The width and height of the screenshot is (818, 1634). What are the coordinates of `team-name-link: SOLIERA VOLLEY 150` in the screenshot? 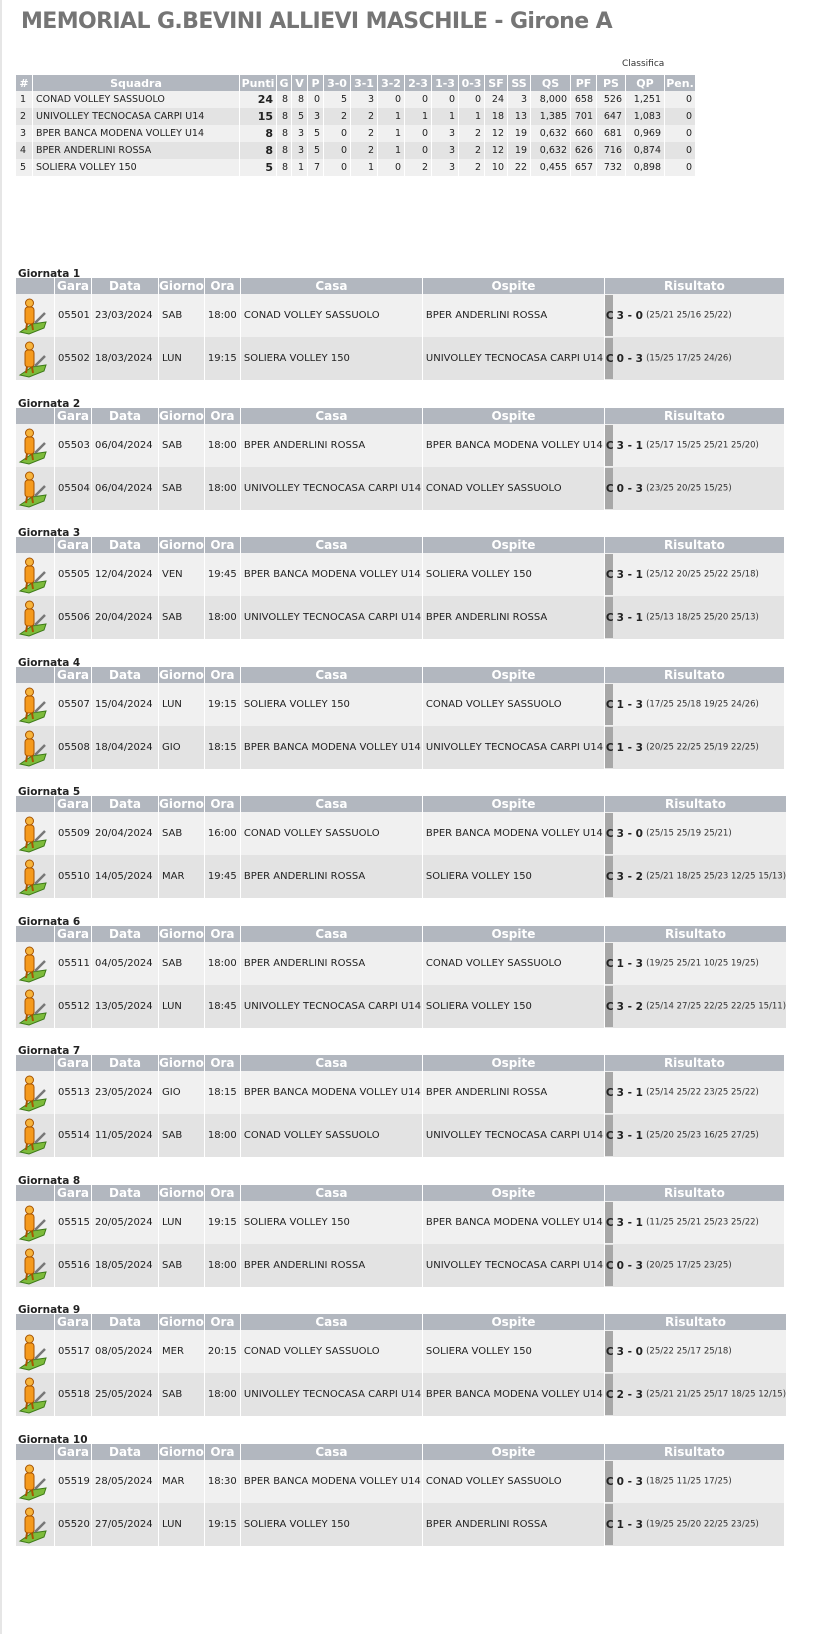 It's located at (136, 167).